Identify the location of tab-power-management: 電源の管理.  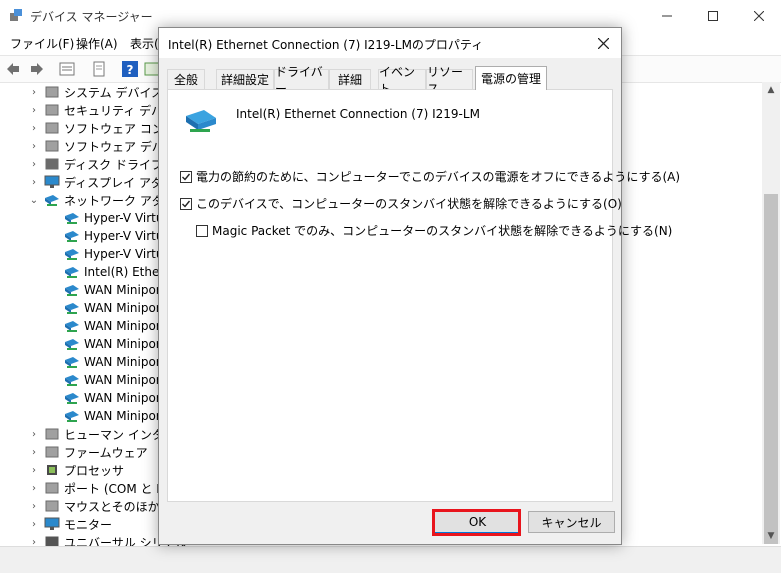
(511, 78).